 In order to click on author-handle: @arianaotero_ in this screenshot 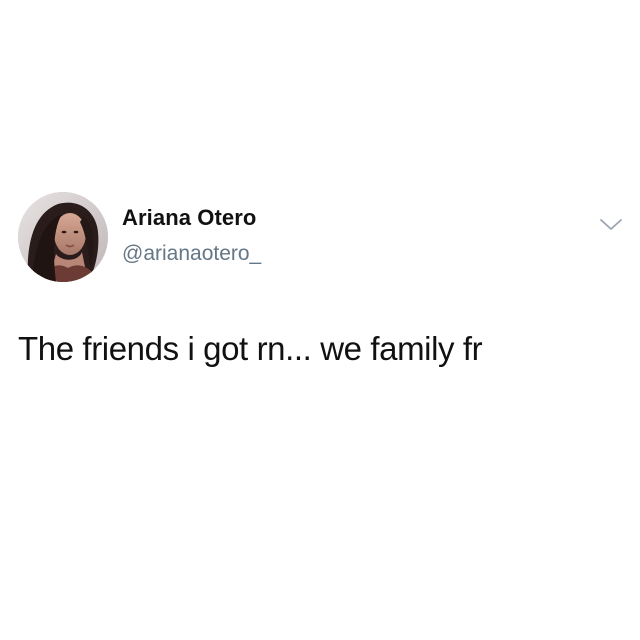, I will do `click(191, 254)`.